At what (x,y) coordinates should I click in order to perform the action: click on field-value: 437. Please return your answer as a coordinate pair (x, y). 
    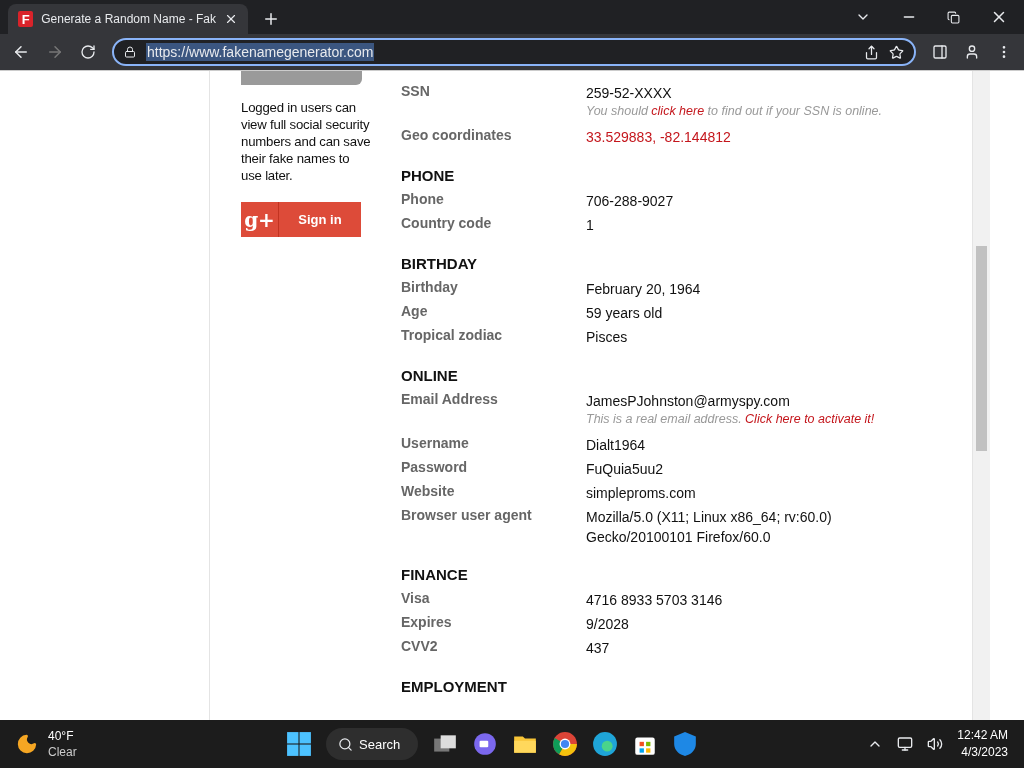
    Looking at the image, I should click on (598, 648).